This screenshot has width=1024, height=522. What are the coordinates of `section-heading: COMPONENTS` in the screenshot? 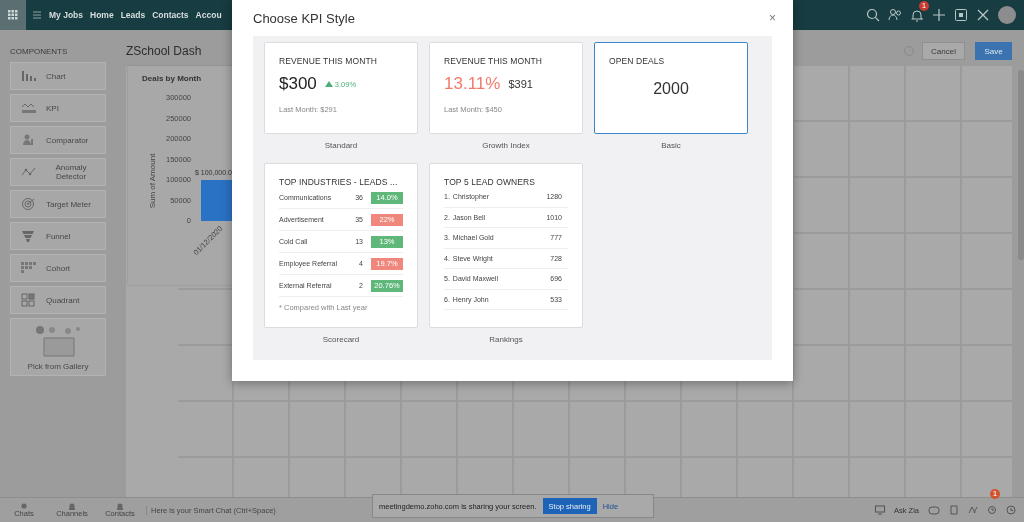 It's located at (39, 51).